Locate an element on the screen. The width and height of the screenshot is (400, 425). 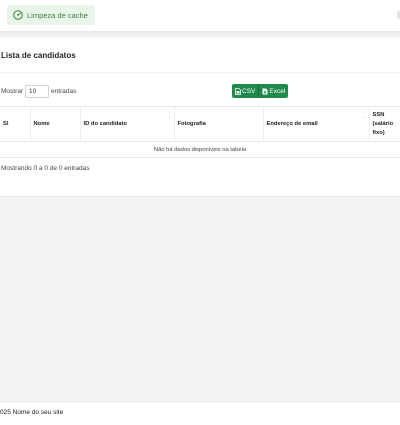
column-header-sl: Sl is located at coordinates (15, 124).